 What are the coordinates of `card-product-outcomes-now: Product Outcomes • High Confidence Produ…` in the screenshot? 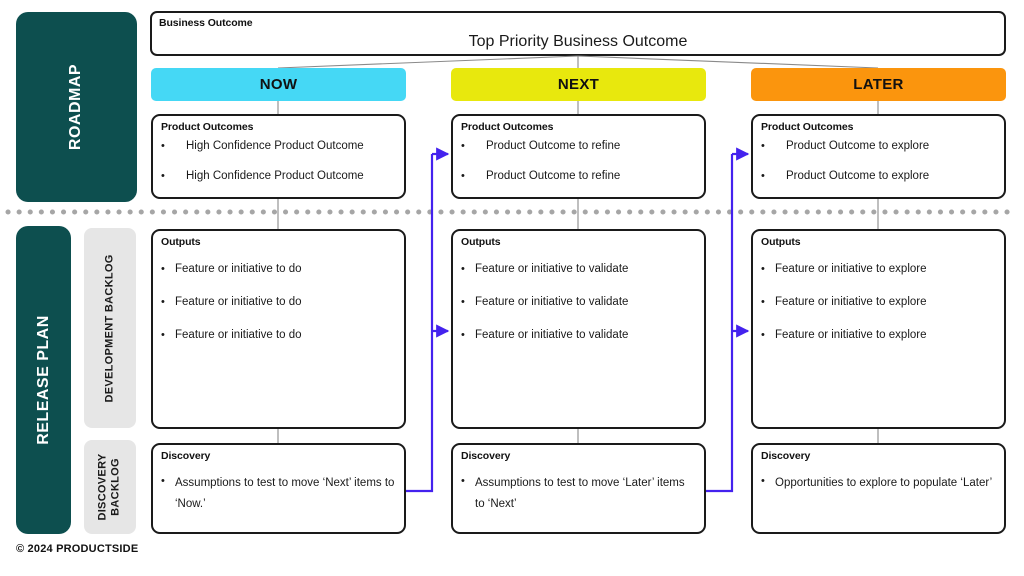 It's located at (278, 156).